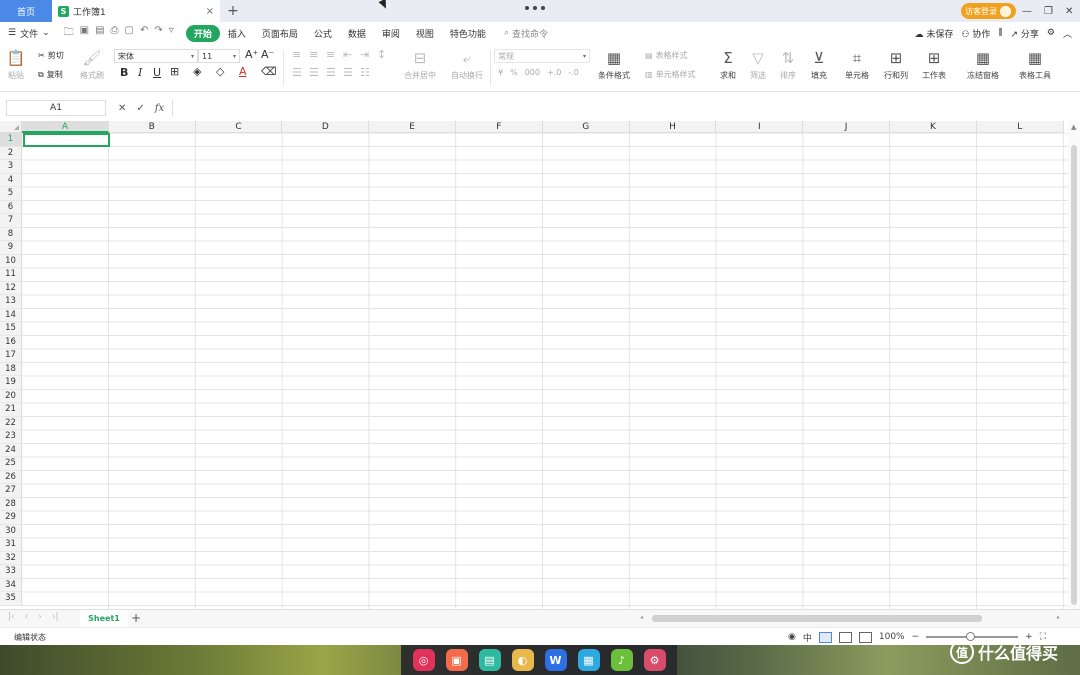 The width and height of the screenshot is (1080, 675). What do you see at coordinates (817, 618) in the screenshot?
I see `scroll-thumb` at bounding box center [817, 618].